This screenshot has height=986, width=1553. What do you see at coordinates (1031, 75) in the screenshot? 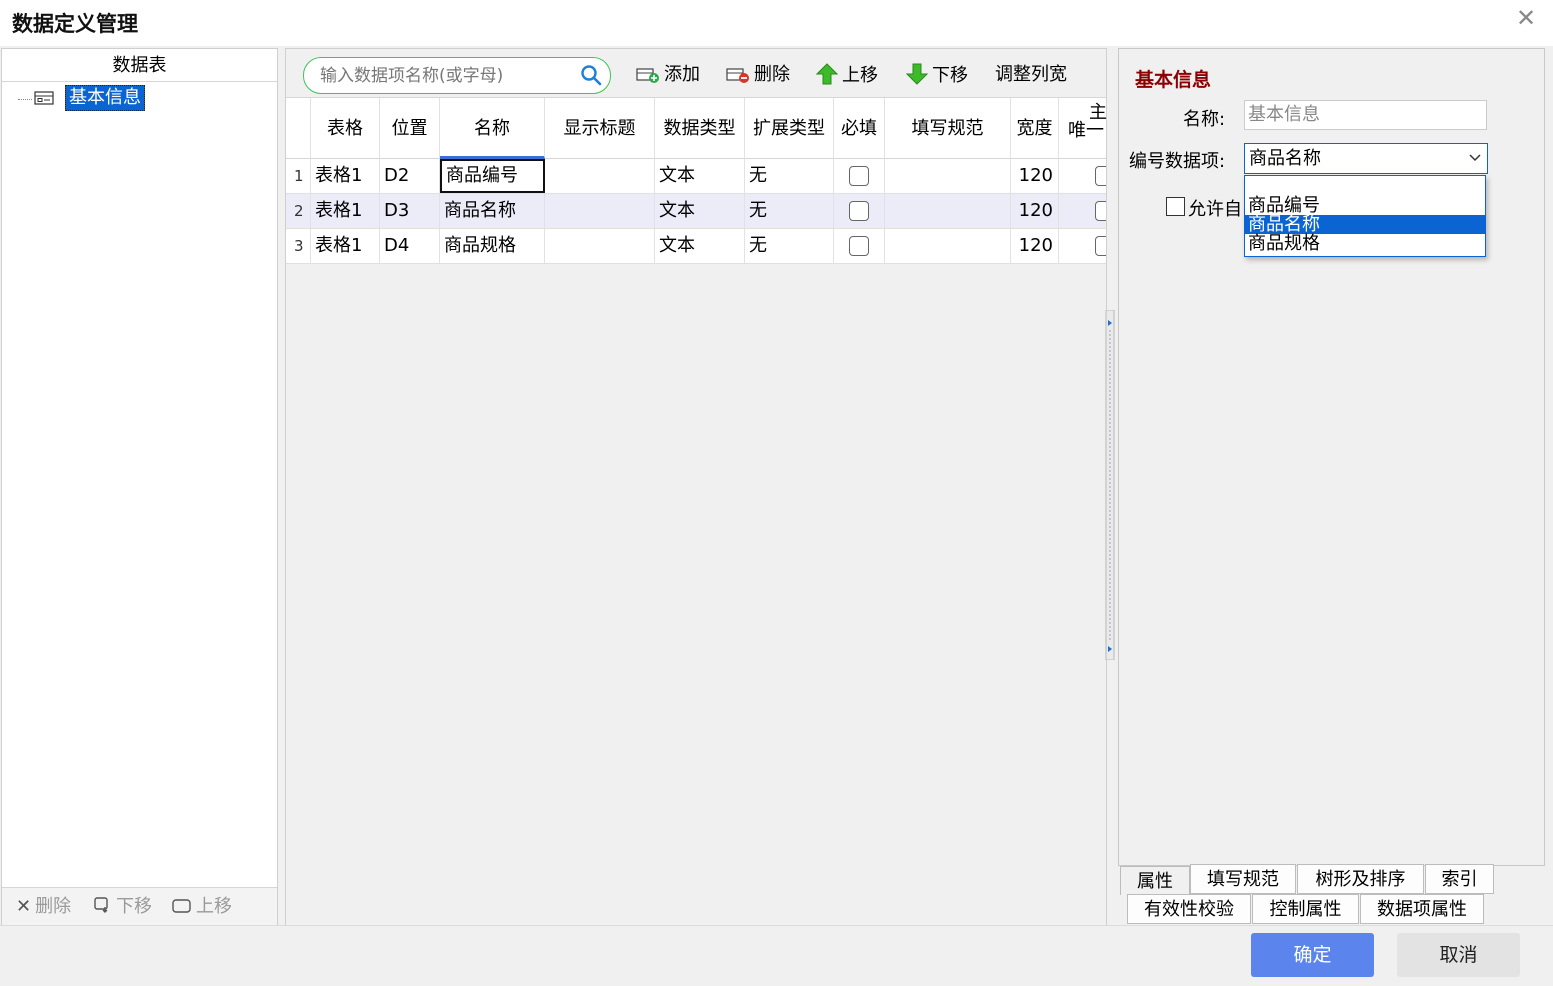
I see `adjust-width-button: 调整列宽` at bounding box center [1031, 75].